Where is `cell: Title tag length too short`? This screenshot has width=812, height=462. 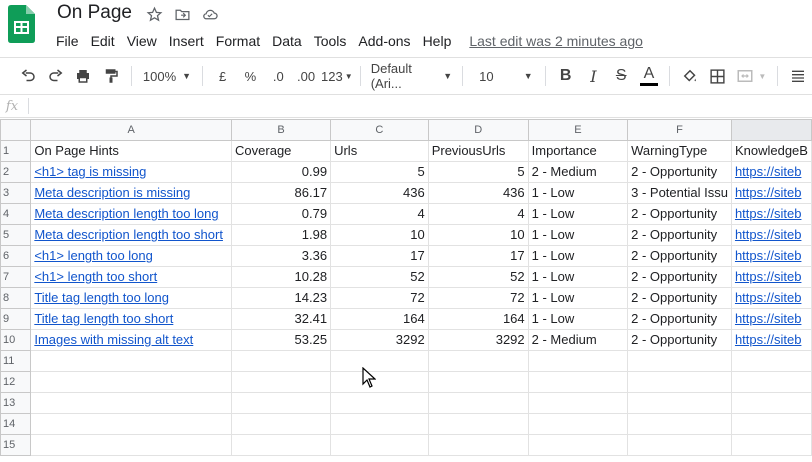 cell: Title tag length too short is located at coordinates (131, 319).